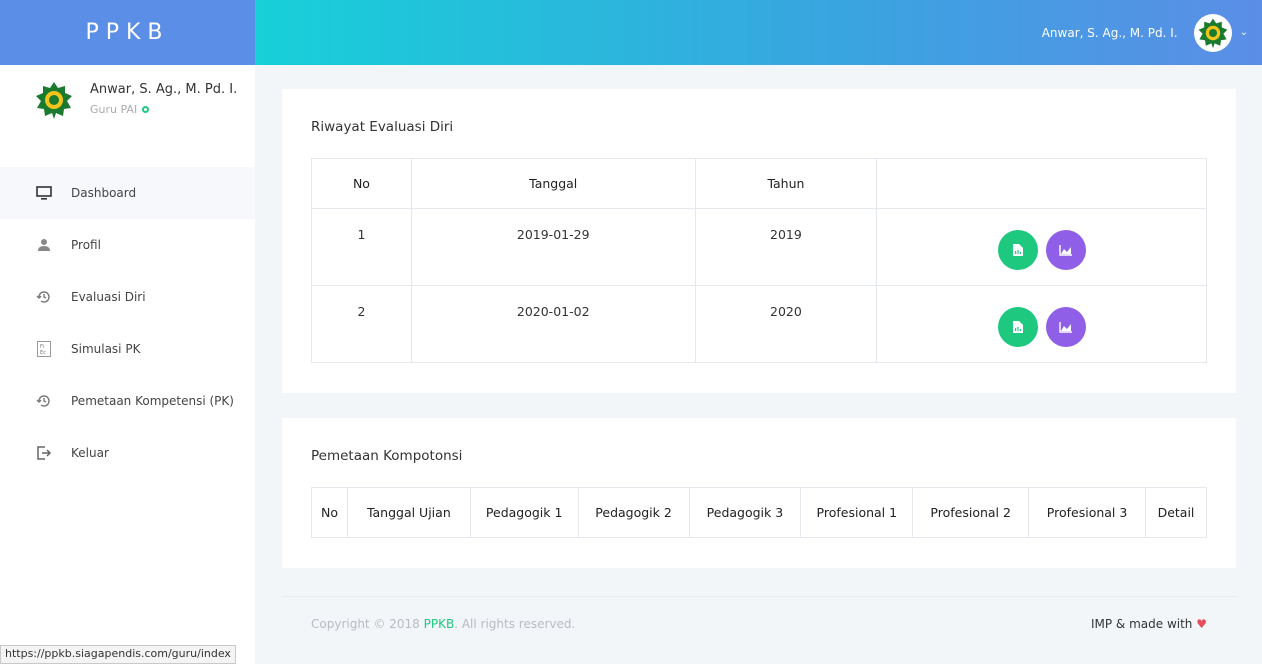 Image resolution: width=1262 pixels, height=664 pixels. What do you see at coordinates (382, 127) in the screenshot?
I see `riwayat-title: Riwayat Evaluasi Diri` at bounding box center [382, 127].